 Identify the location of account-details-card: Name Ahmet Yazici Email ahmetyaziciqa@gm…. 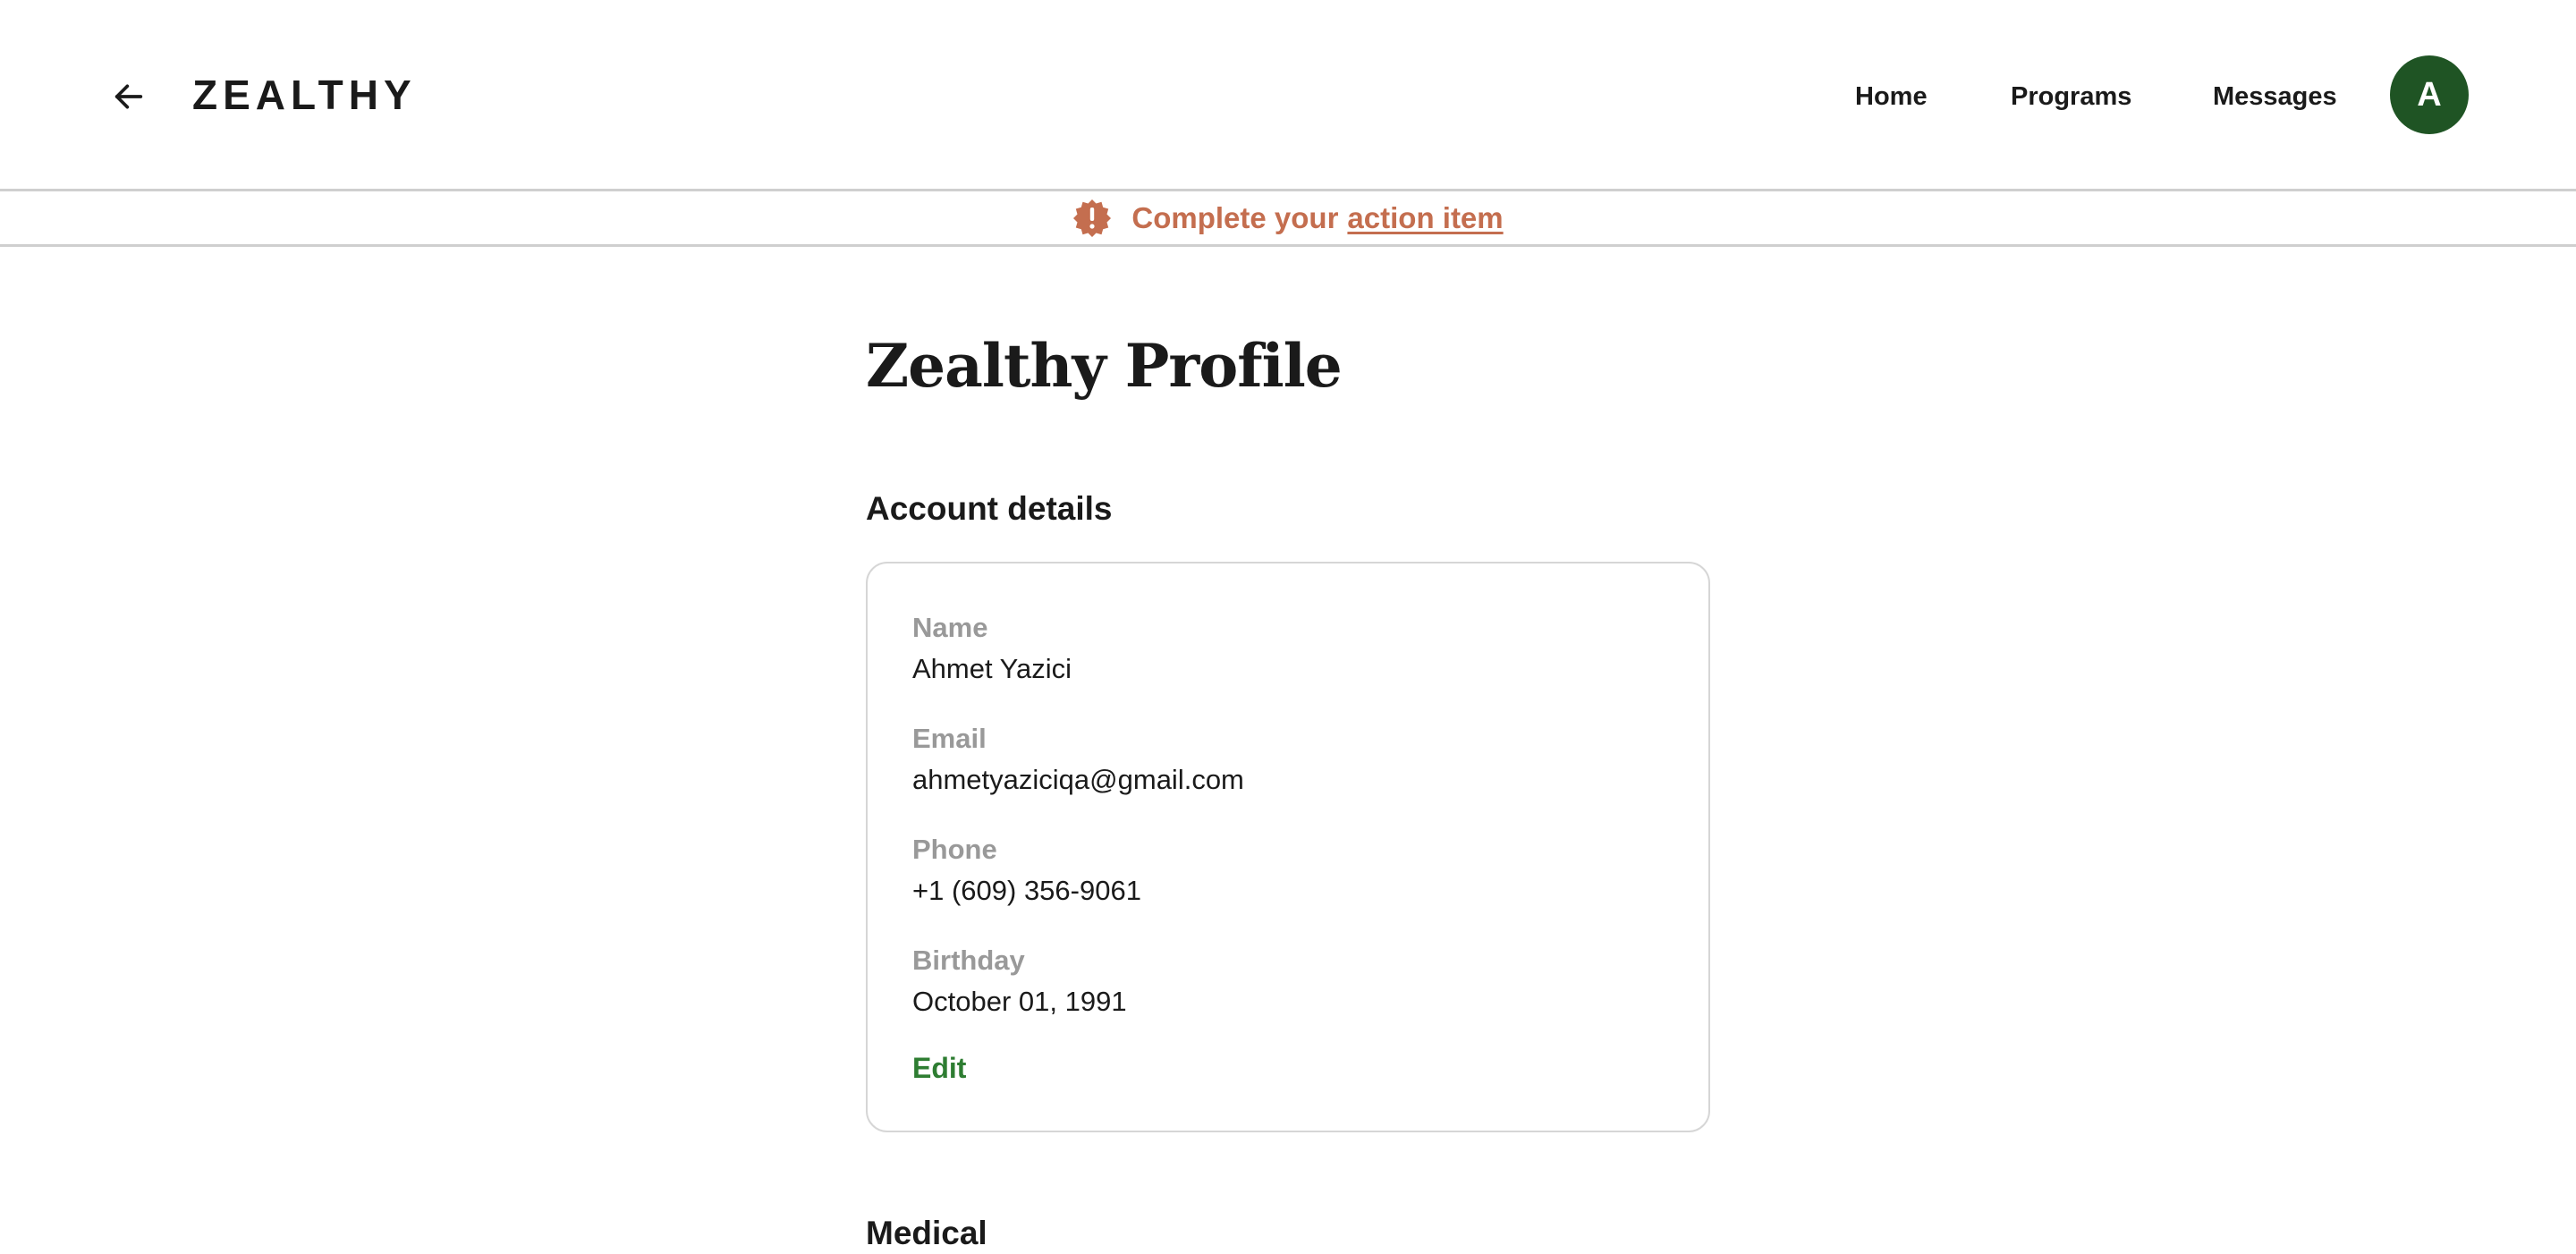
(1288, 847).